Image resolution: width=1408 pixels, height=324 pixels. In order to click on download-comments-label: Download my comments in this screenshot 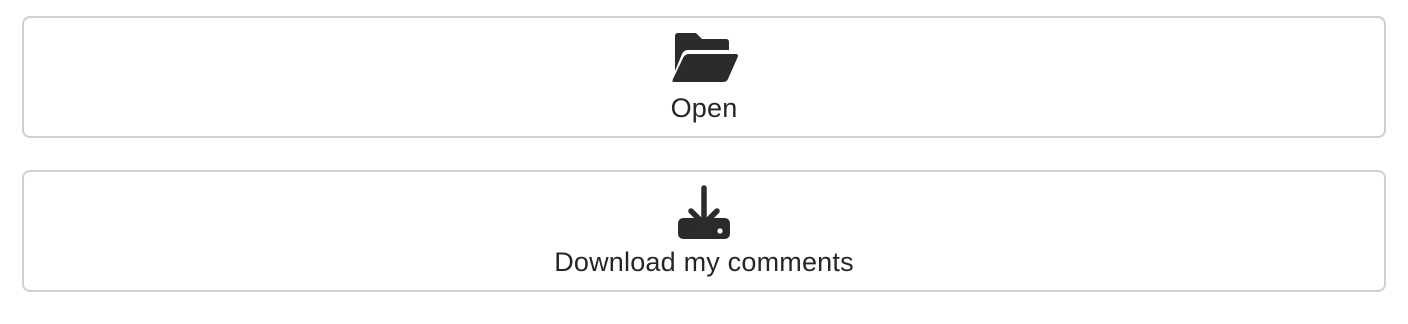, I will do `click(704, 262)`.